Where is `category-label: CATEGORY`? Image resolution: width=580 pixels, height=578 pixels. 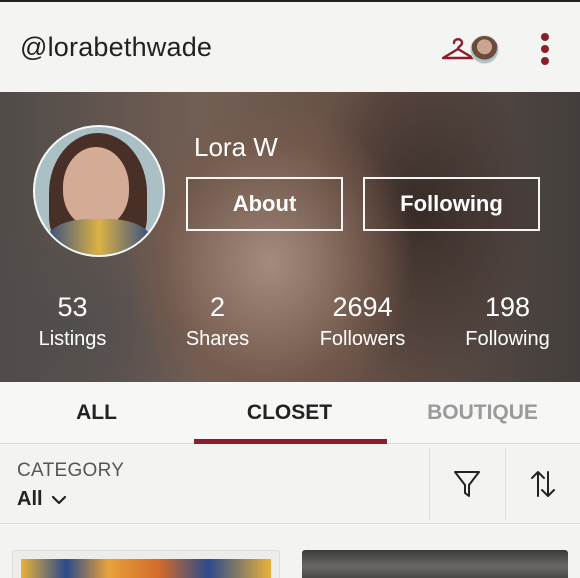
category-label: CATEGORY is located at coordinates (71, 470).